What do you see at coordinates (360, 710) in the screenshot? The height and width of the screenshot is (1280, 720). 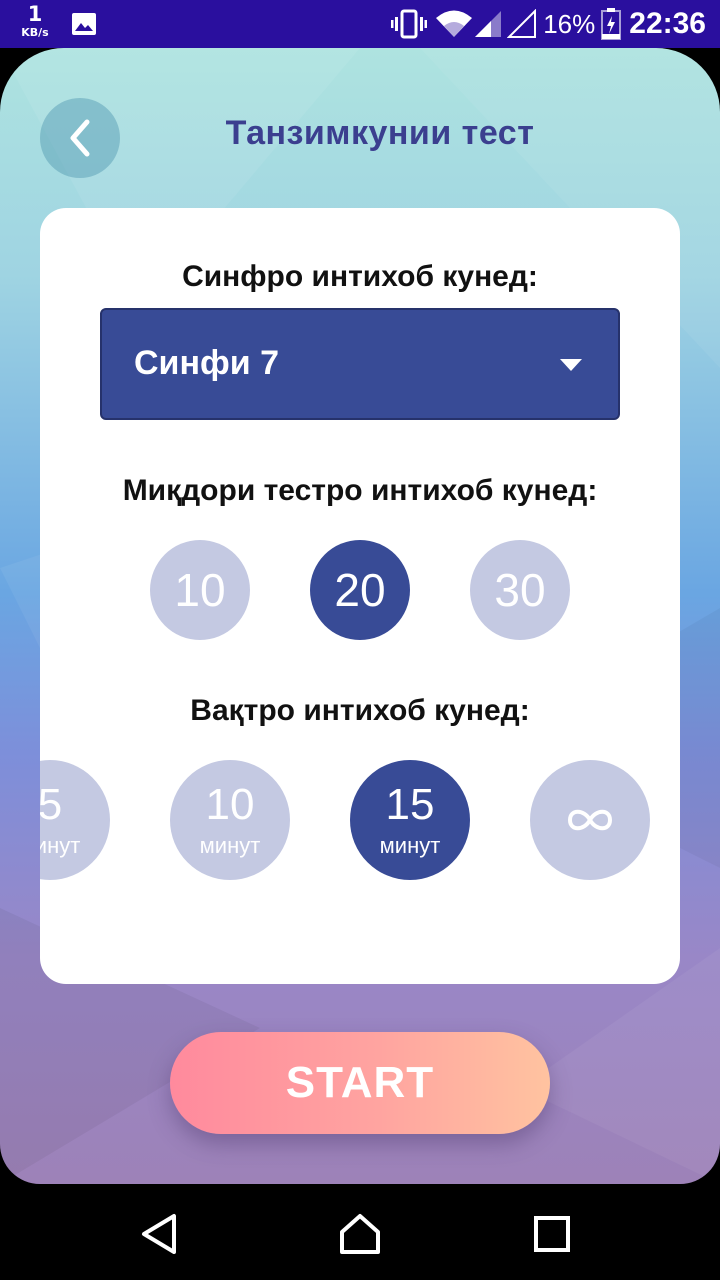 I see `time-label: Вақтро интихоб кунед:` at bounding box center [360, 710].